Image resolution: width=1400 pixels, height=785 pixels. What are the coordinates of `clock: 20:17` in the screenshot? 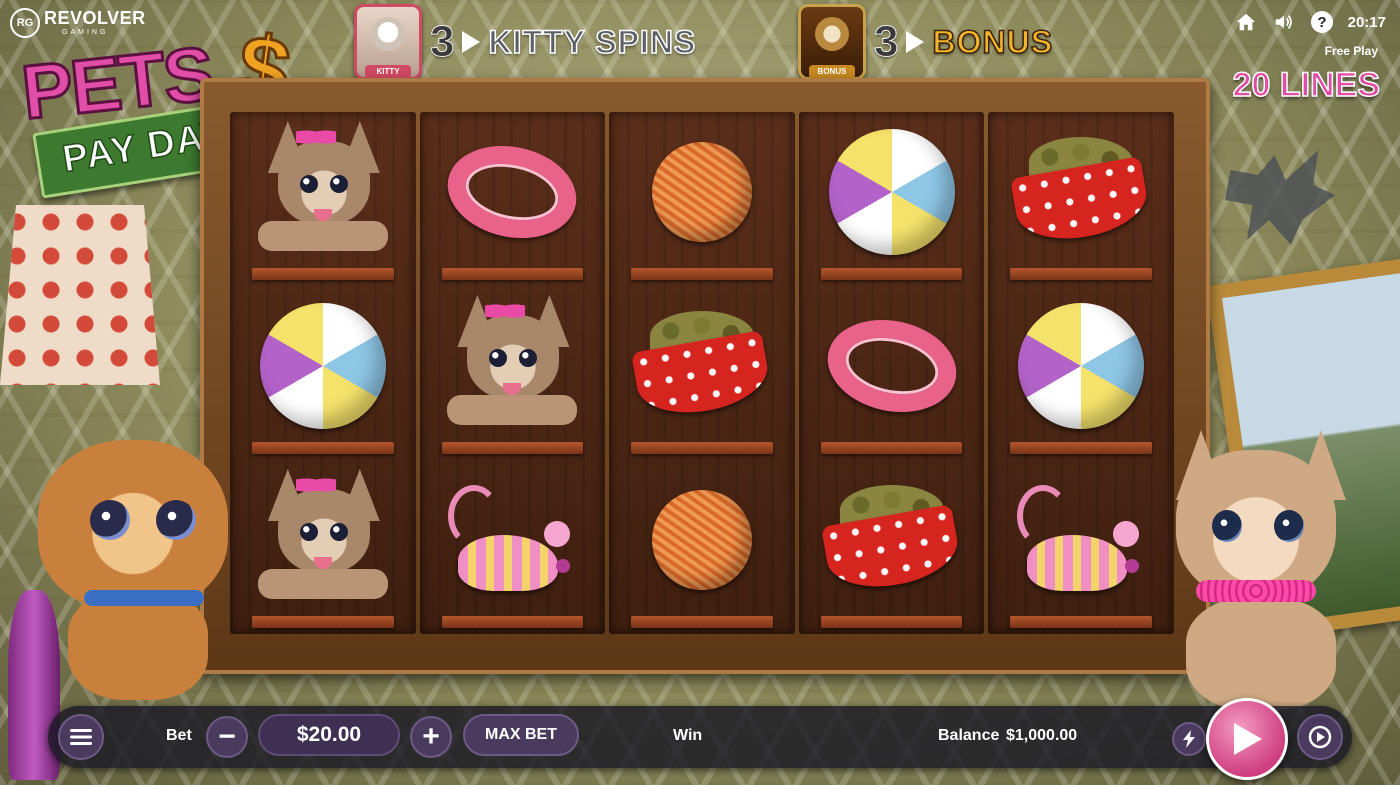 It's located at (1366, 22).